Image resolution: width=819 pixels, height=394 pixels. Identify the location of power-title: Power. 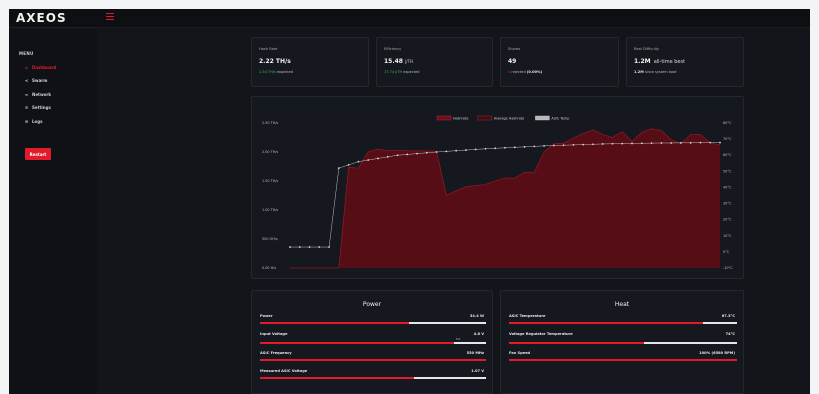
(372, 304).